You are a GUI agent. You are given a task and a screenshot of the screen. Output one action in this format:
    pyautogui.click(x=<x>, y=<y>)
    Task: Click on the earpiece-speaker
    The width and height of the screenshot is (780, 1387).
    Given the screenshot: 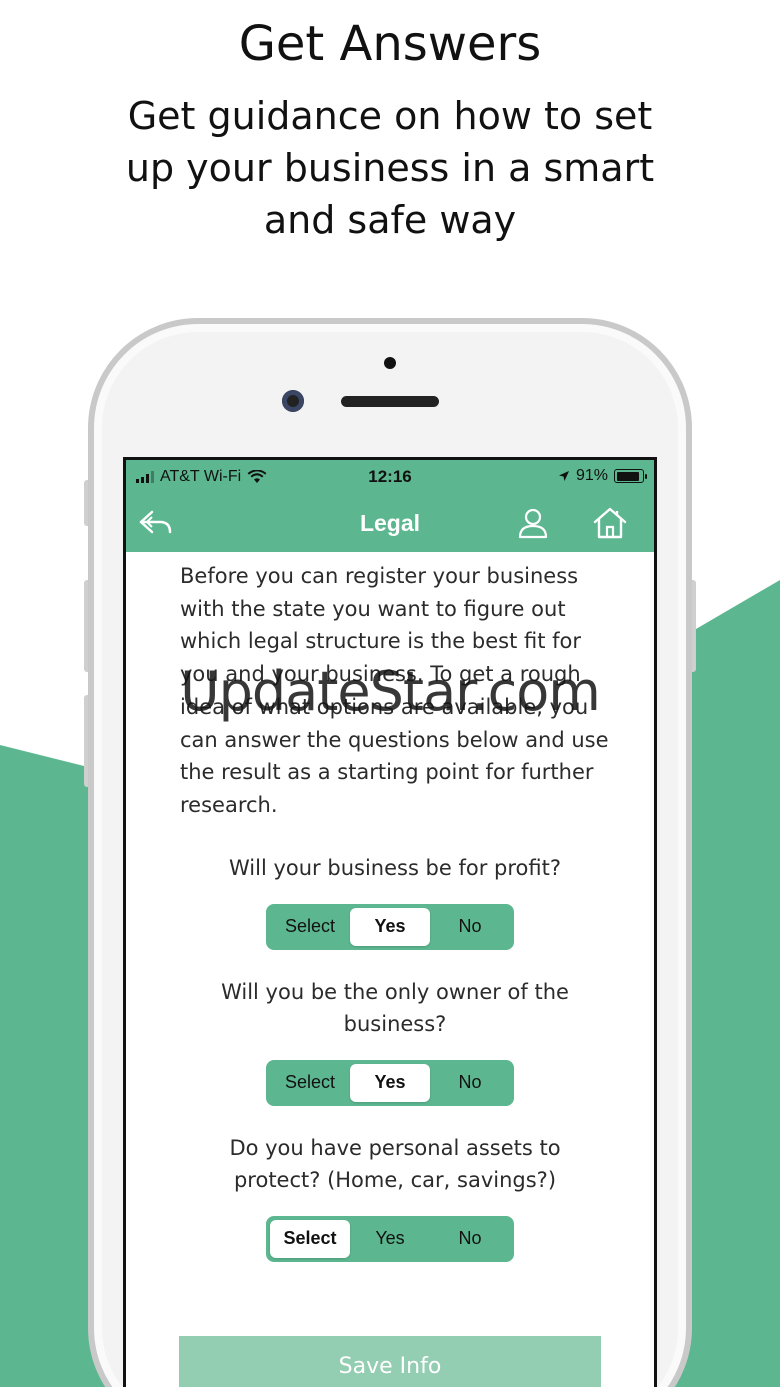 What is the action you would take?
    pyautogui.click(x=390, y=401)
    